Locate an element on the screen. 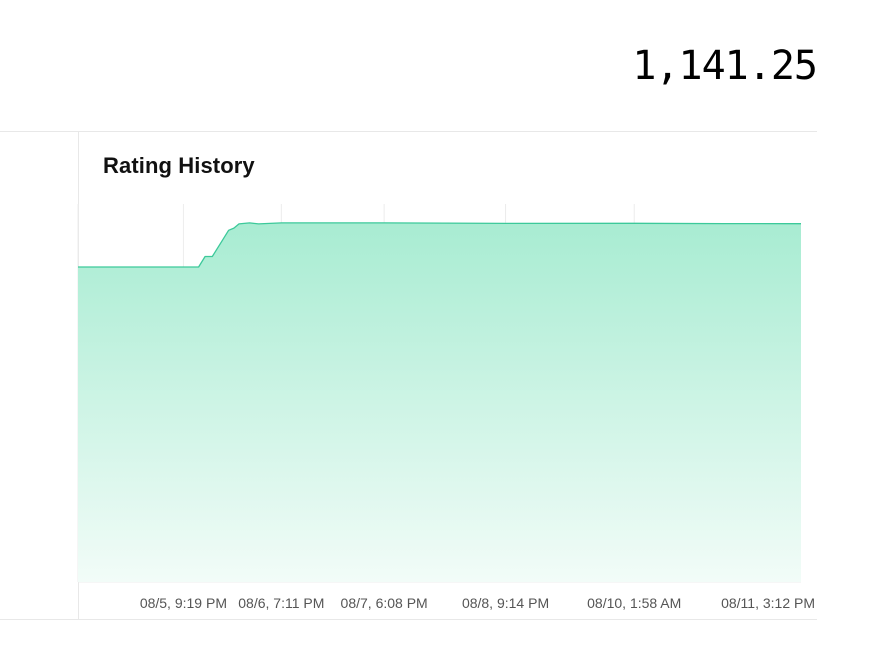 The height and width of the screenshot is (667, 891). x-tick-label: 08/7, 6:08 PM is located at coordinates (384, 603).